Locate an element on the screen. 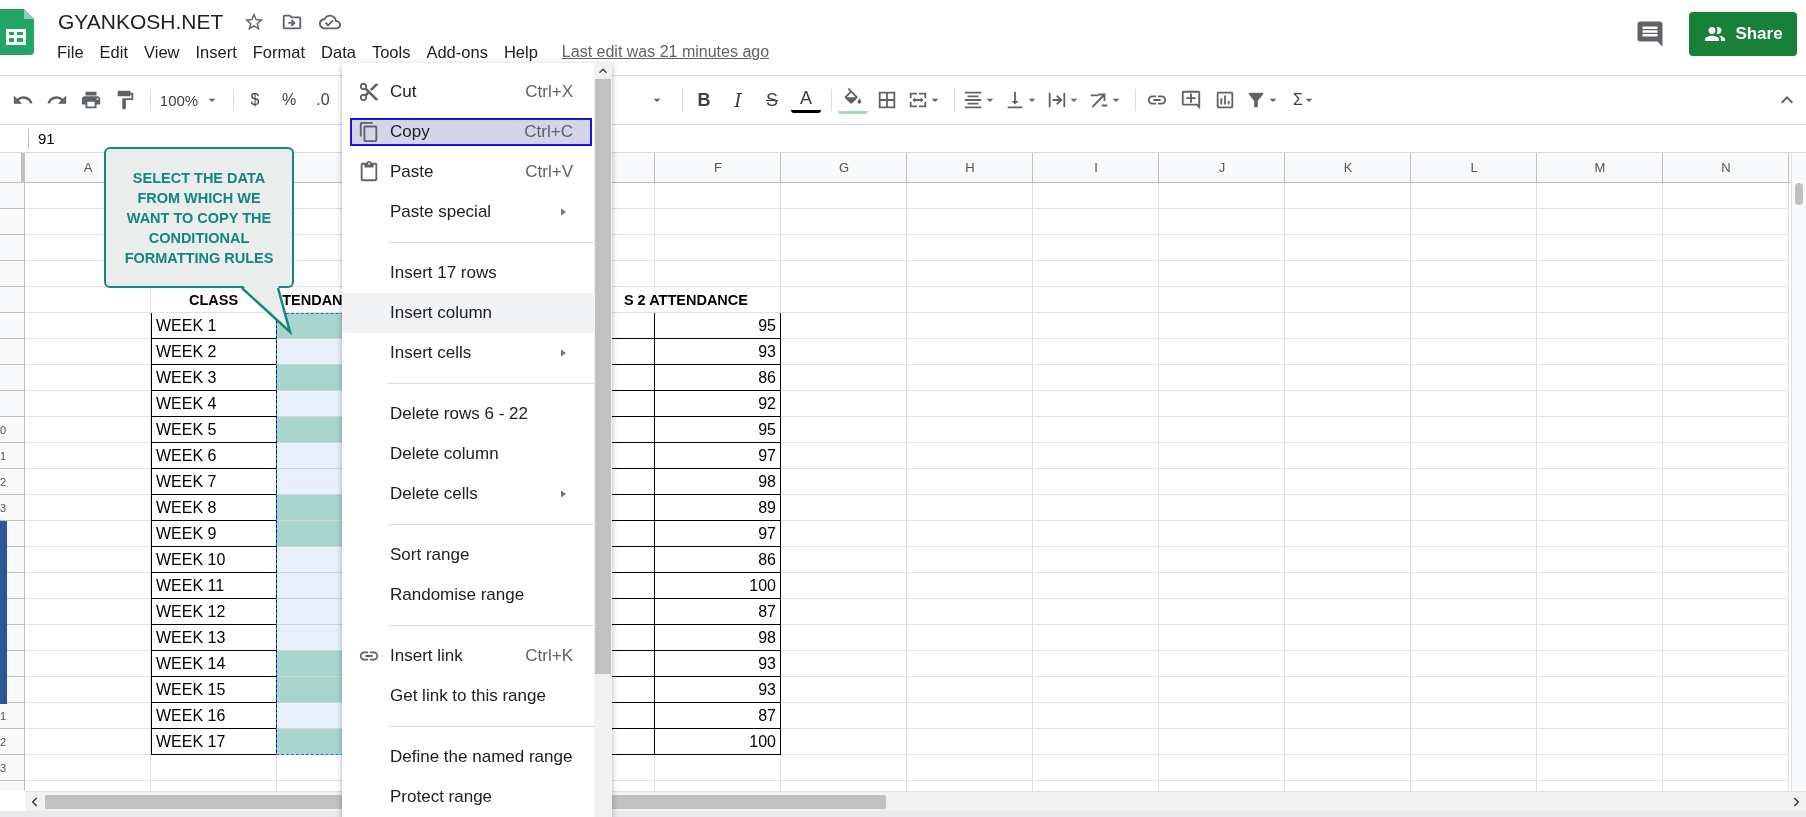 Image resolution: width=1806 pixels, height=817 pixels. column-header: M is located at coordinates (1600, 167).